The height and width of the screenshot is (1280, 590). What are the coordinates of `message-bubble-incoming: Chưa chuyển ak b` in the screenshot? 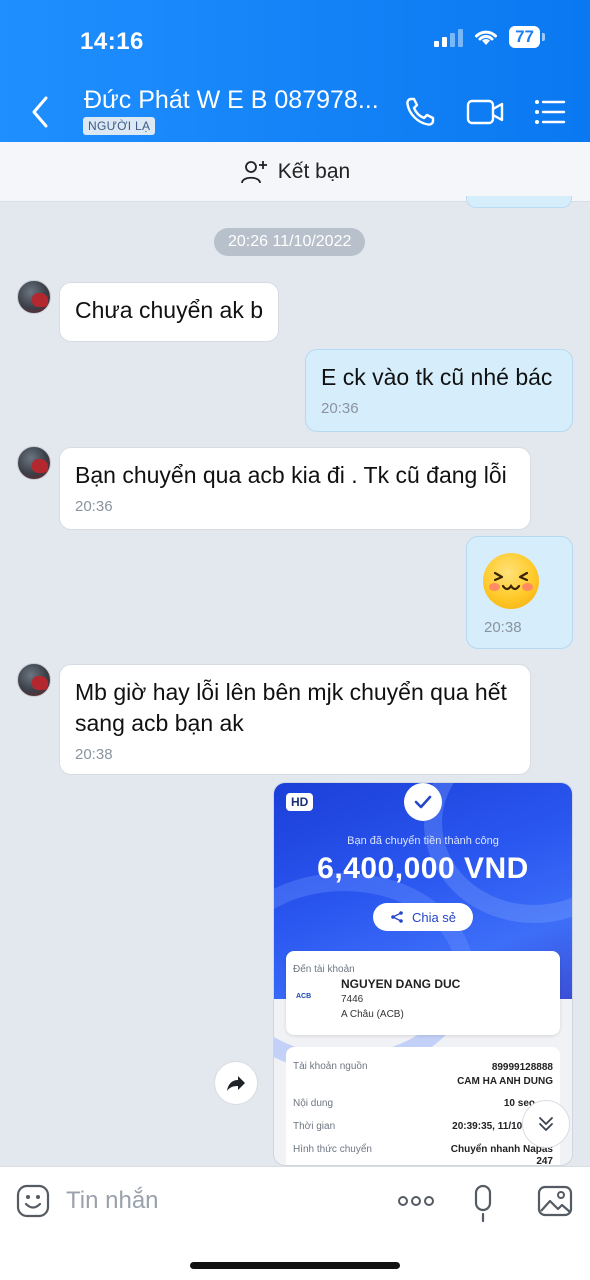 It's located at (169, 312).